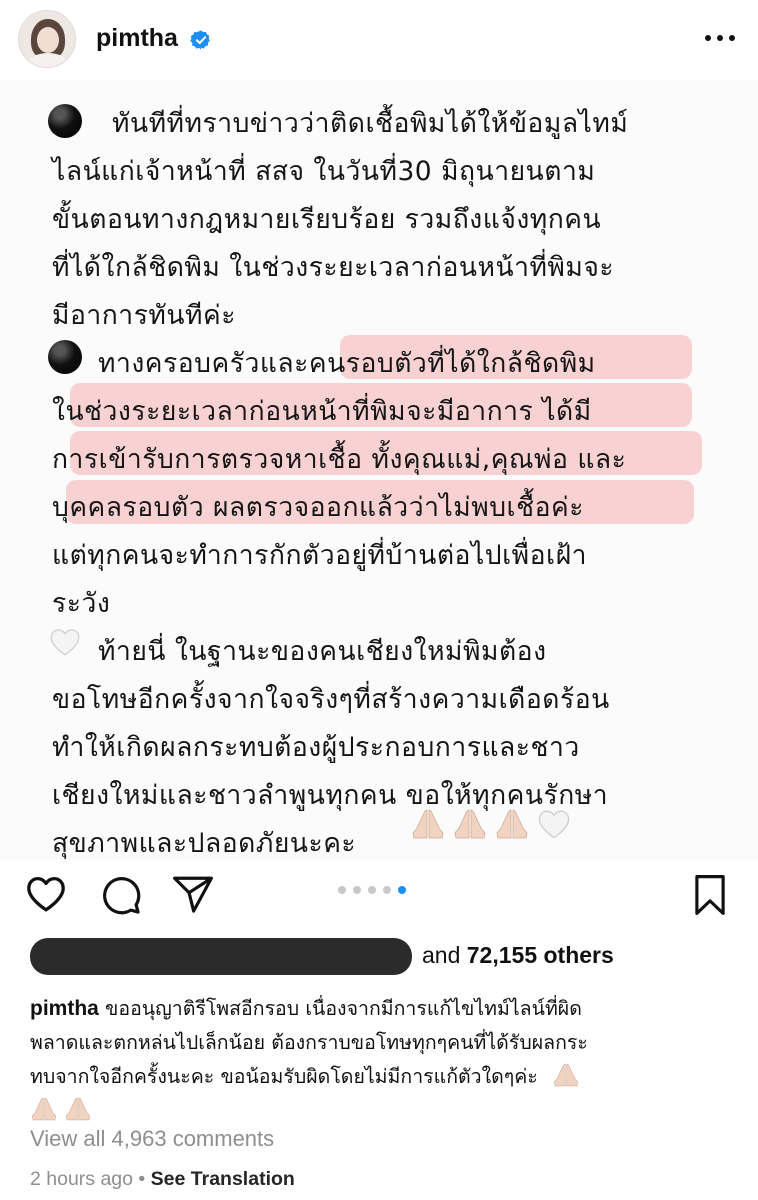 The height and width of the screenshot is (1200, 758). What do you see at coordinates (221, 956) in the screenshot?
I see `redacted-likers` at bounding box center [221, 956].